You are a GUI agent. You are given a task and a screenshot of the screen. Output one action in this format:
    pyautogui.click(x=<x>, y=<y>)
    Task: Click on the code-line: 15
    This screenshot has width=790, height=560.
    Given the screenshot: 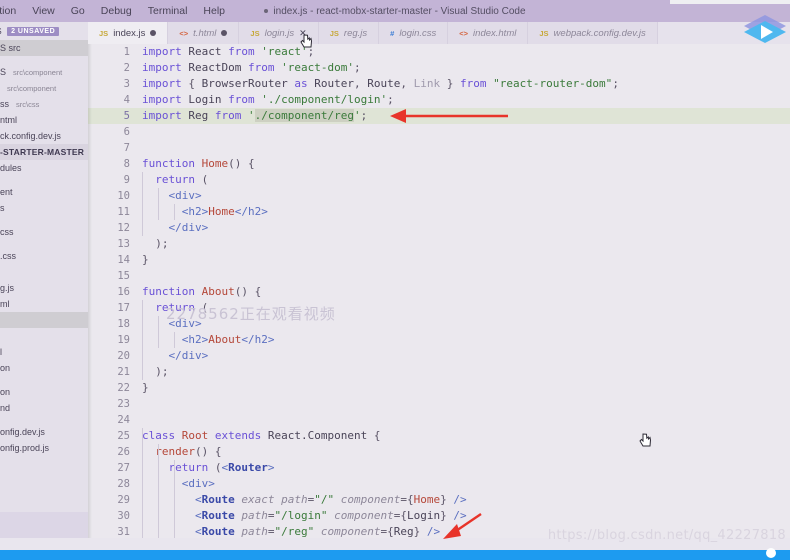 What is the action you would take?
    pyautogui.click(x=439, y=276)
    